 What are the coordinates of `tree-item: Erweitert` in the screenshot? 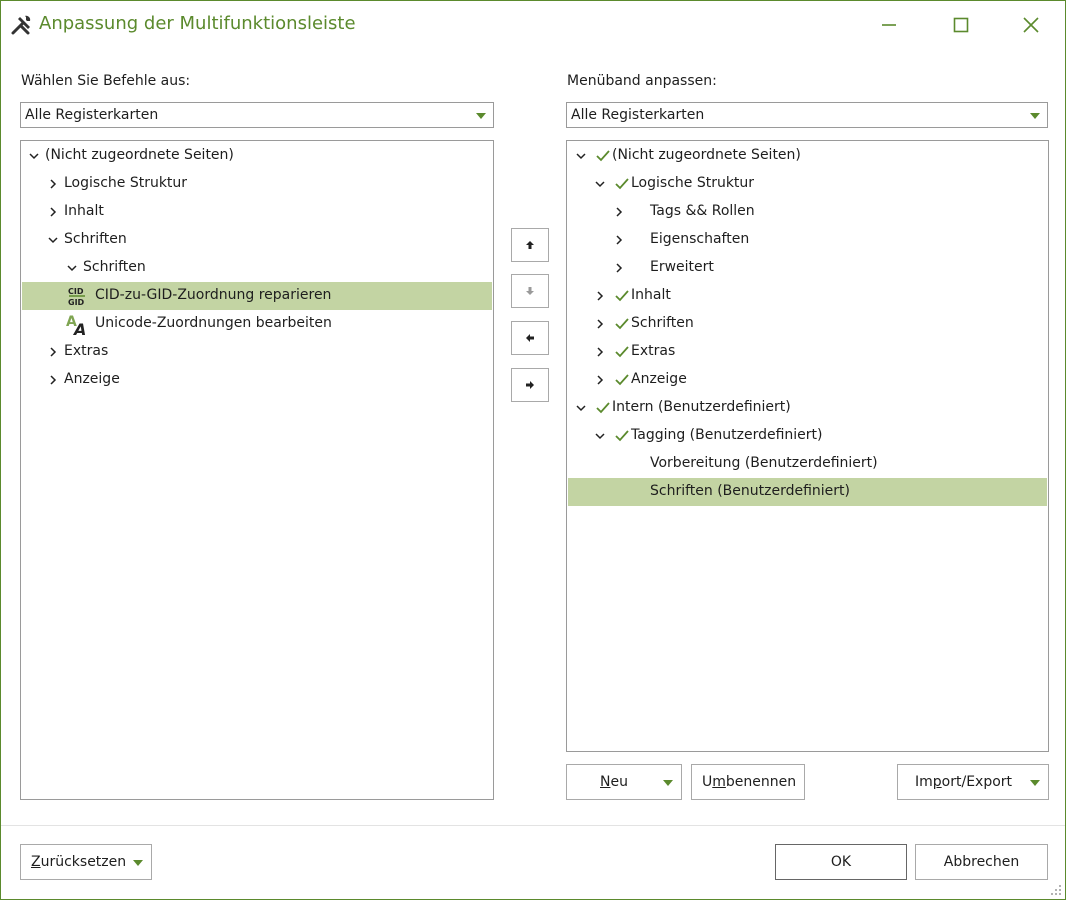 It's located at (807, 268).